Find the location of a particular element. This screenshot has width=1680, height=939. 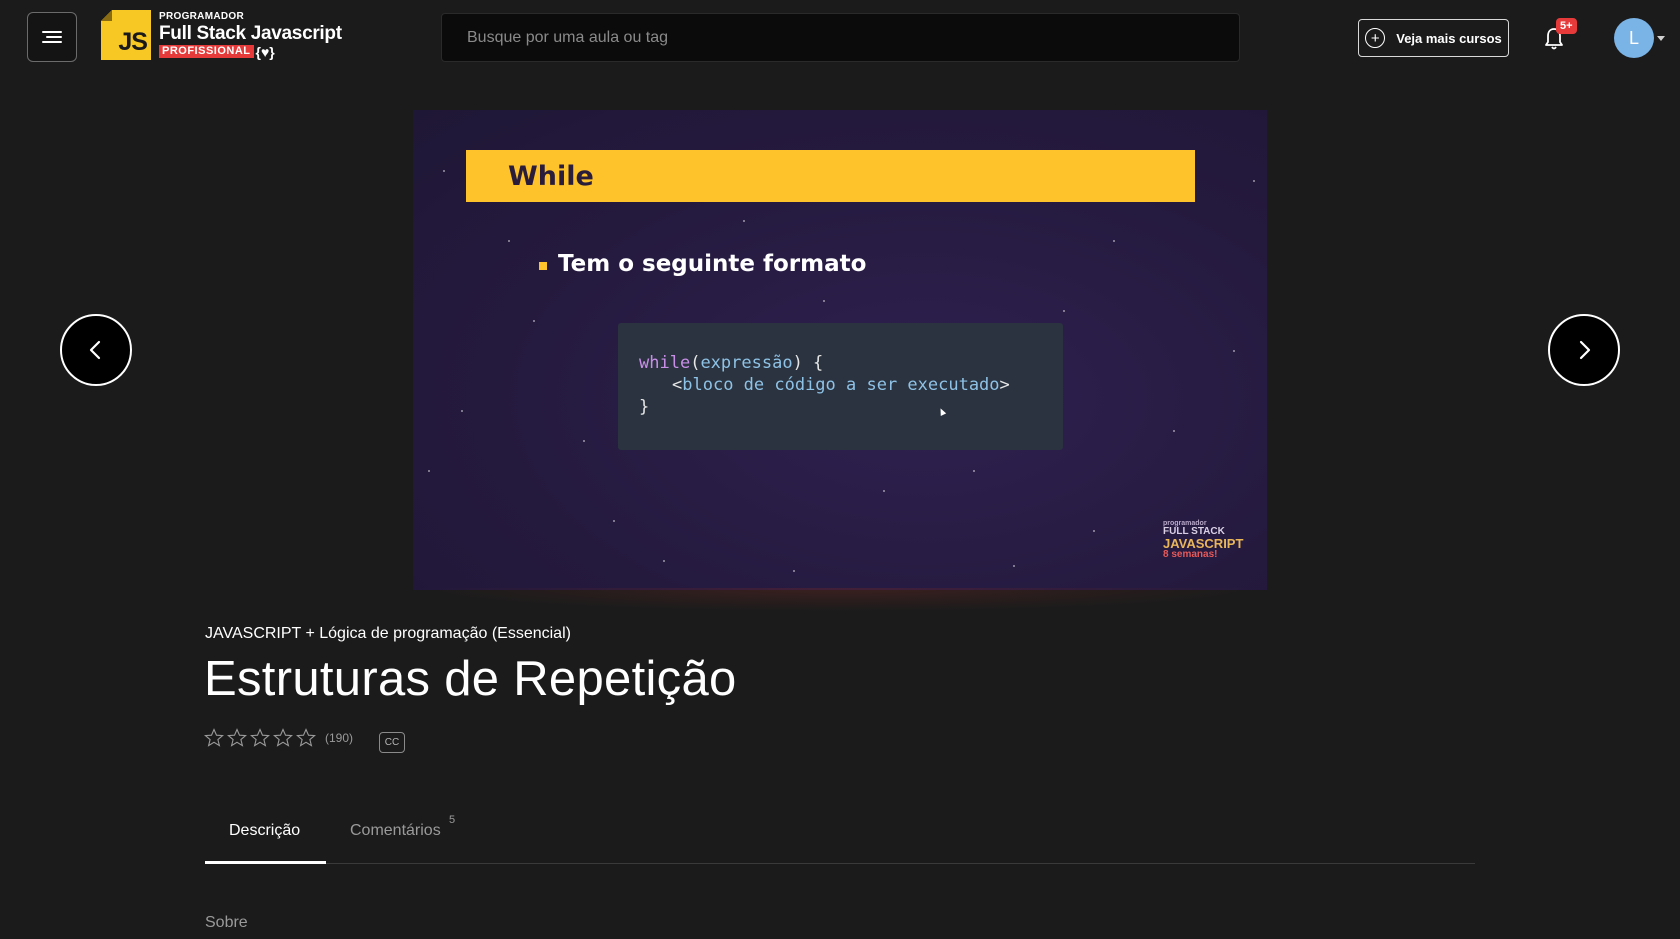

bullet-icon is located at coordinates (543, 266).